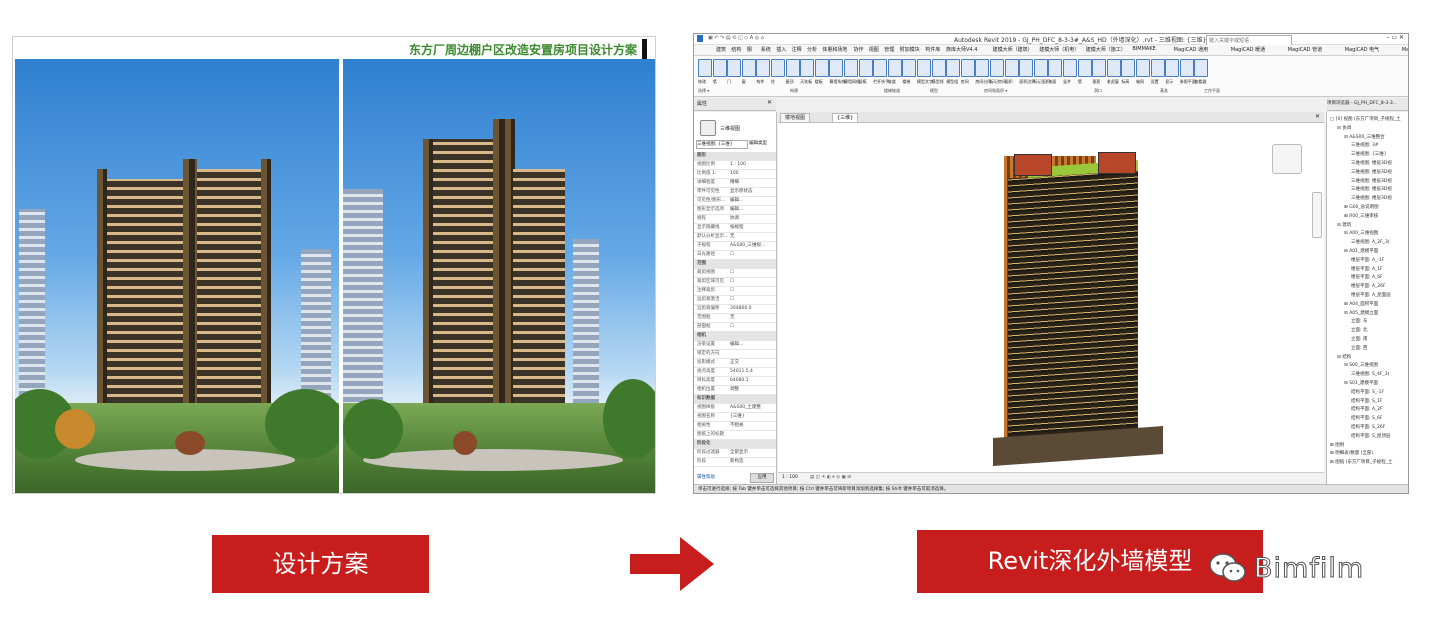 The height and width of the screenshot is (628, 1437). What do you see at coordinates (739, 453) in the screenshot?
I see `property-value: 全部显示` at bounding box center [739, 453].